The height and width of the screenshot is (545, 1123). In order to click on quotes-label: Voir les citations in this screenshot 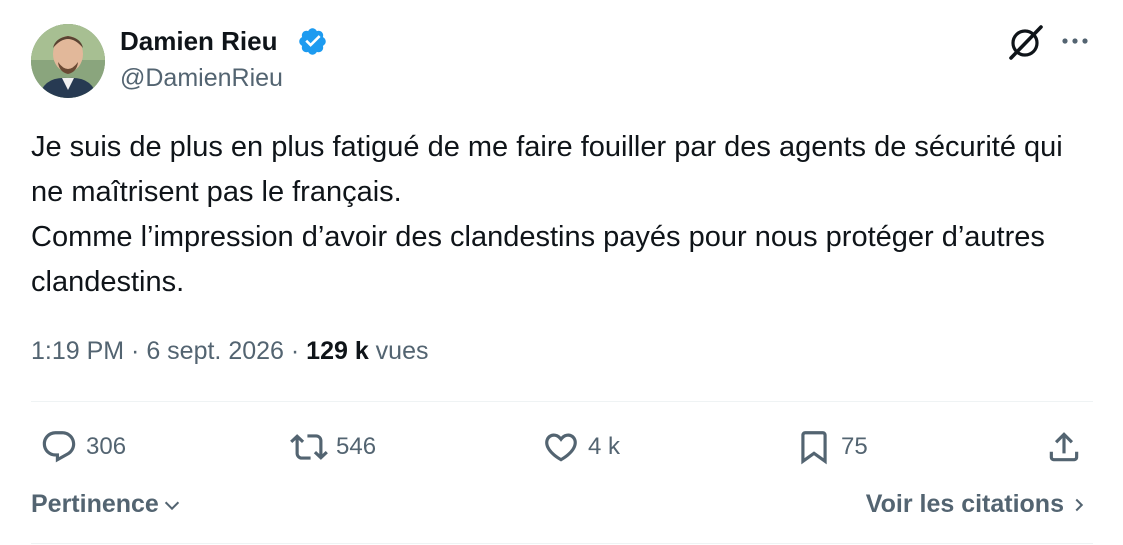, I will do `click(964, 504)`.